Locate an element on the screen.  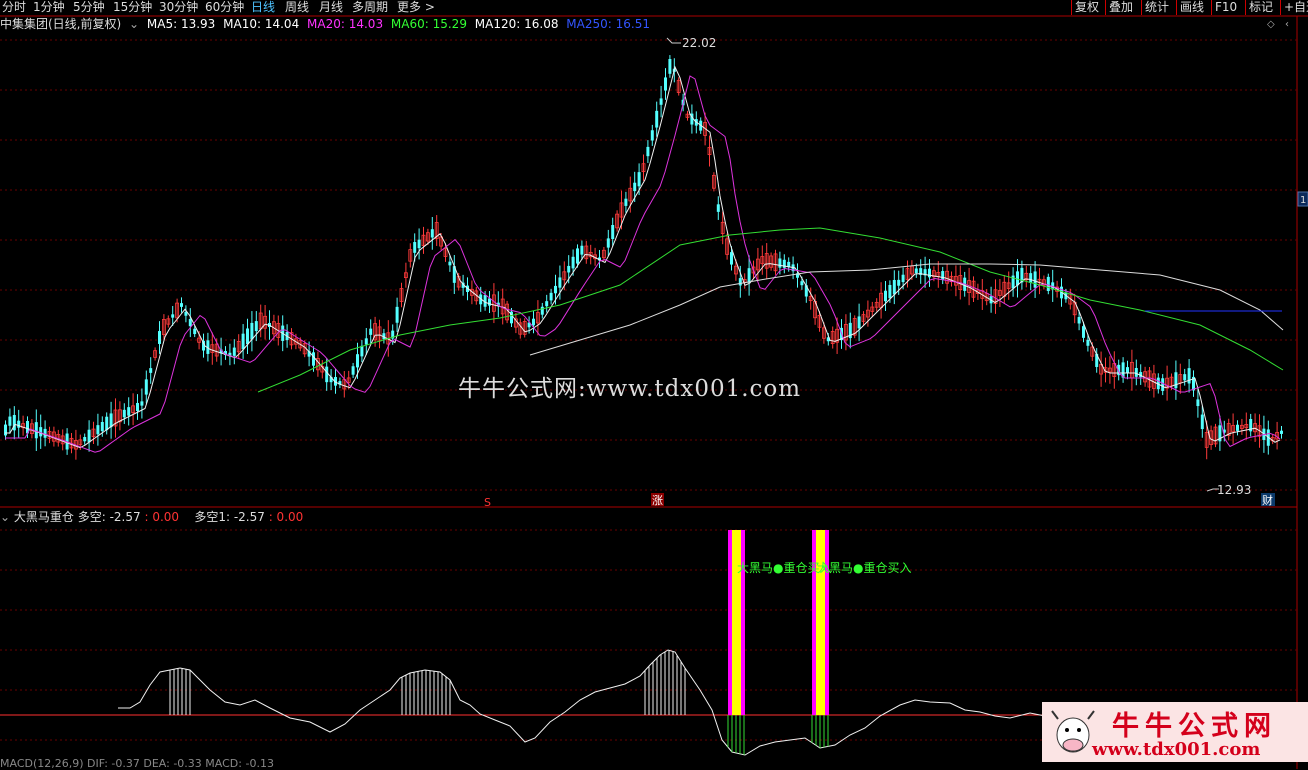
ma20-label: MA20: 14.03 is located at coordinates (345, 24).